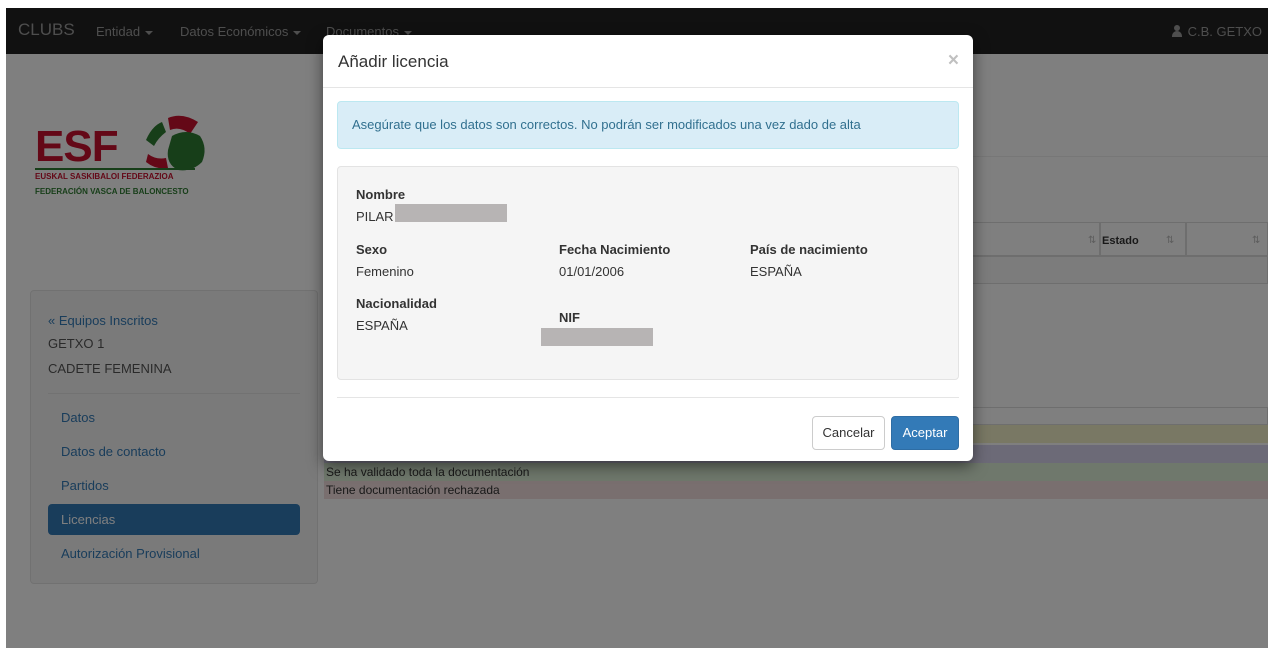  What do you see at coordinates (648, 397) in the screenshot?
I see `modal-footer-divider` at bounding box center [648, 397].